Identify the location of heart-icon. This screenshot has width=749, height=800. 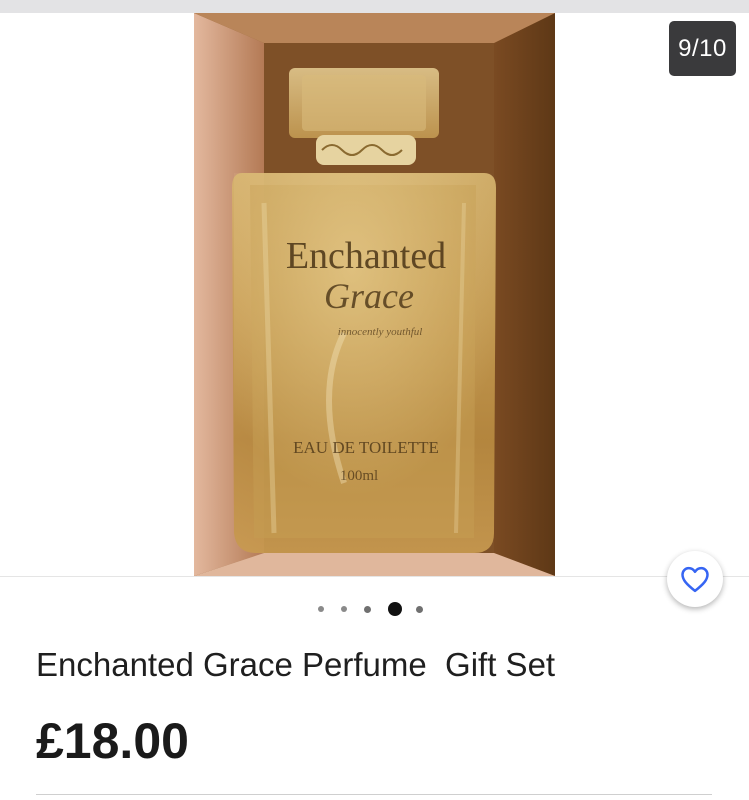
(695, 579).